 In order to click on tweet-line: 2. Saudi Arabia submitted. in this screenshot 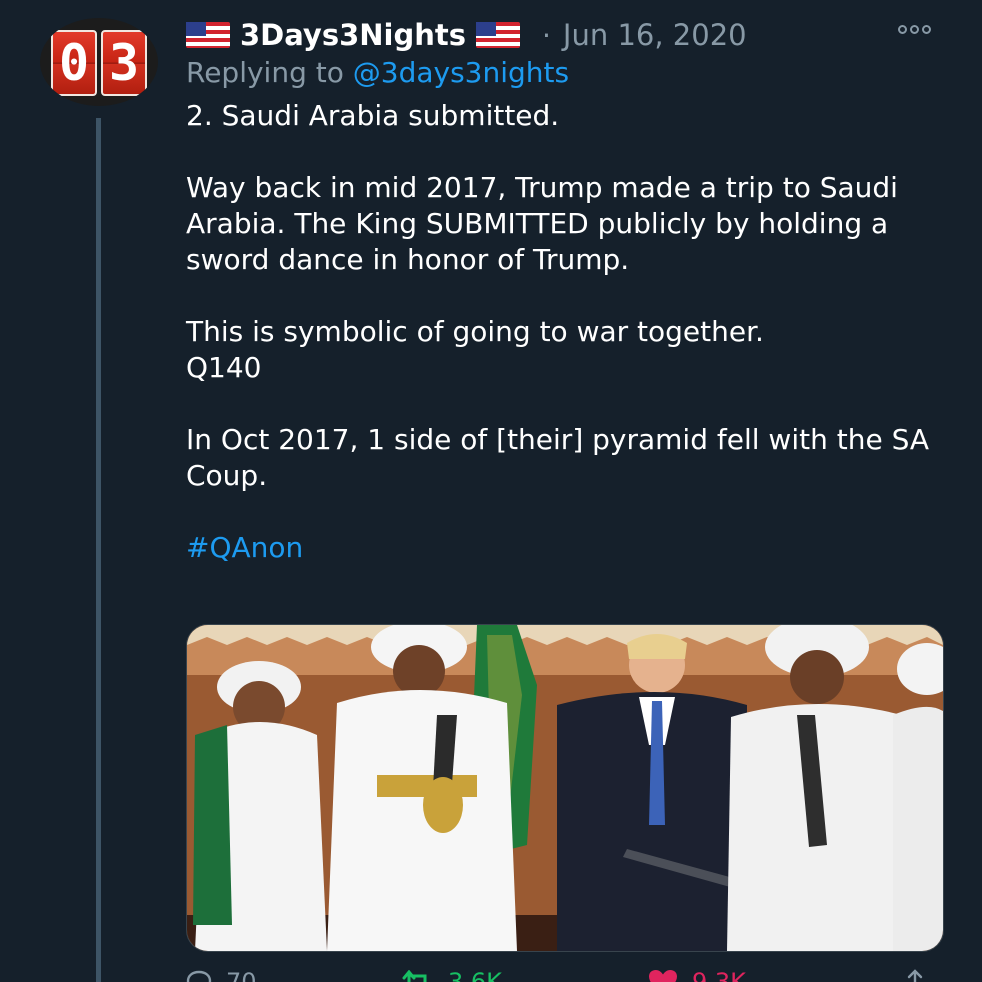, I will do `click(373, 115)`.